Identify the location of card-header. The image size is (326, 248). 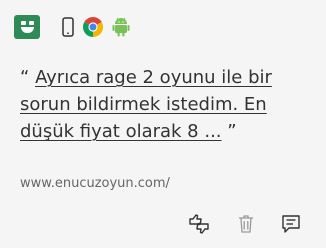
(72, 27).